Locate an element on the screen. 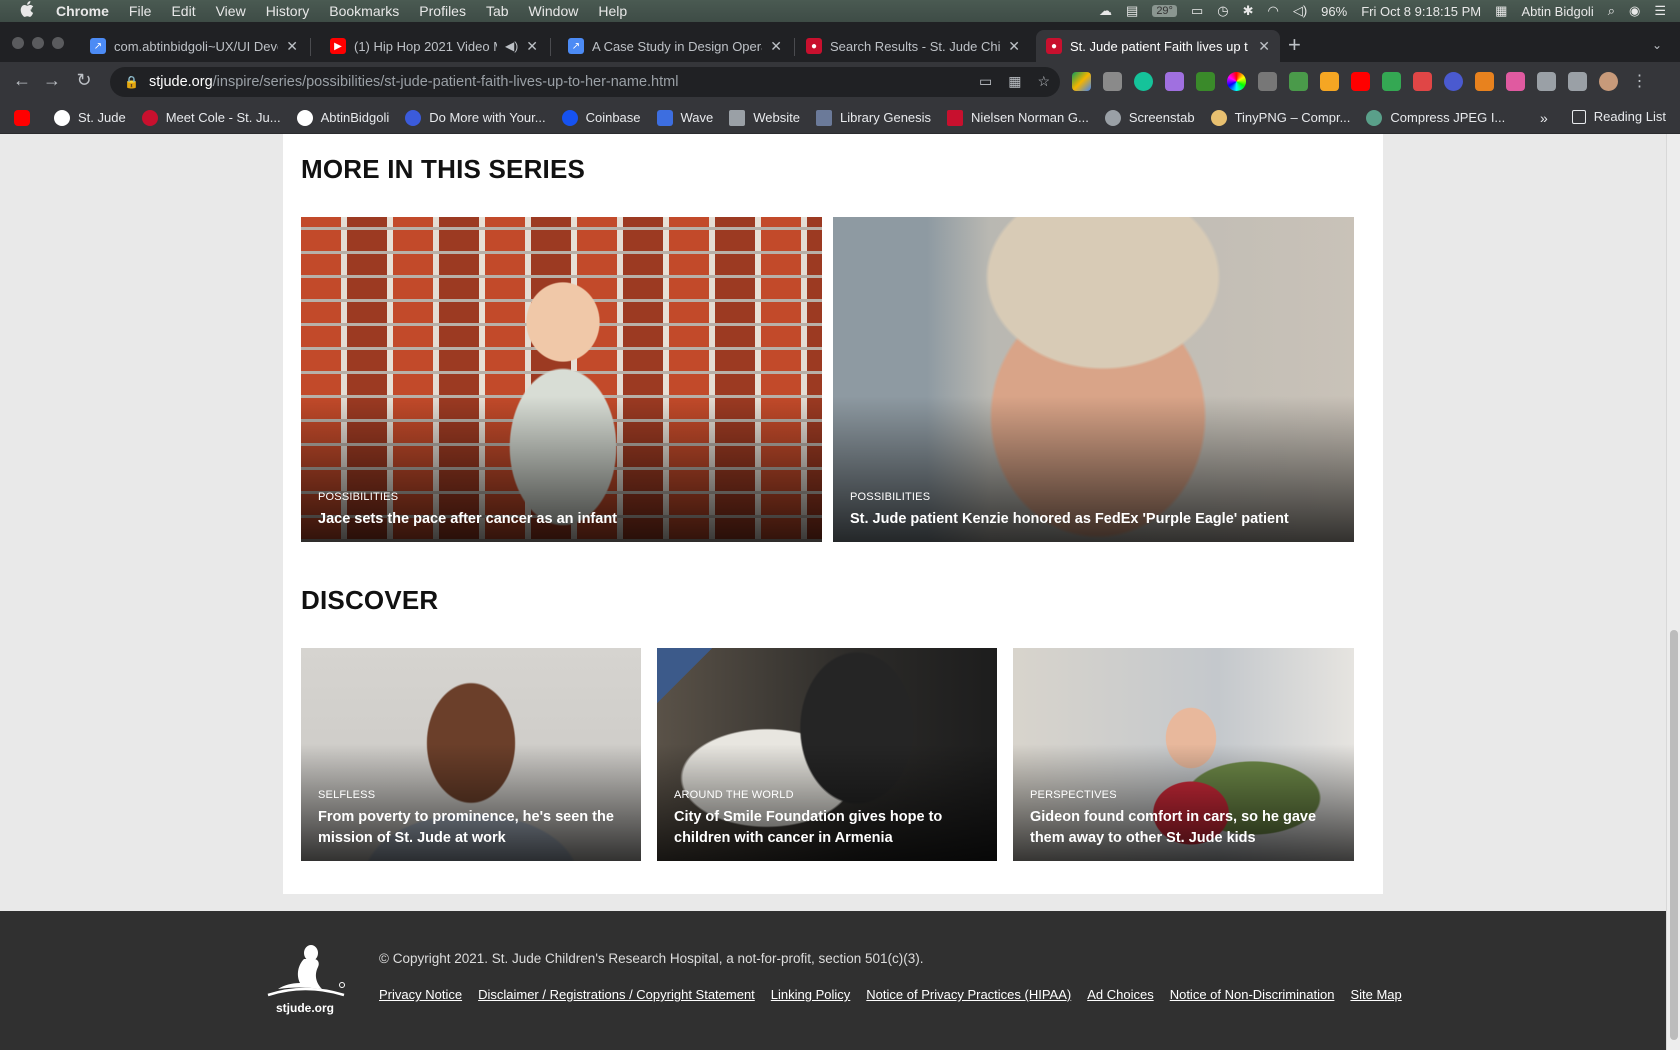  apple-menu-icon is located at coordinates (29, 11).